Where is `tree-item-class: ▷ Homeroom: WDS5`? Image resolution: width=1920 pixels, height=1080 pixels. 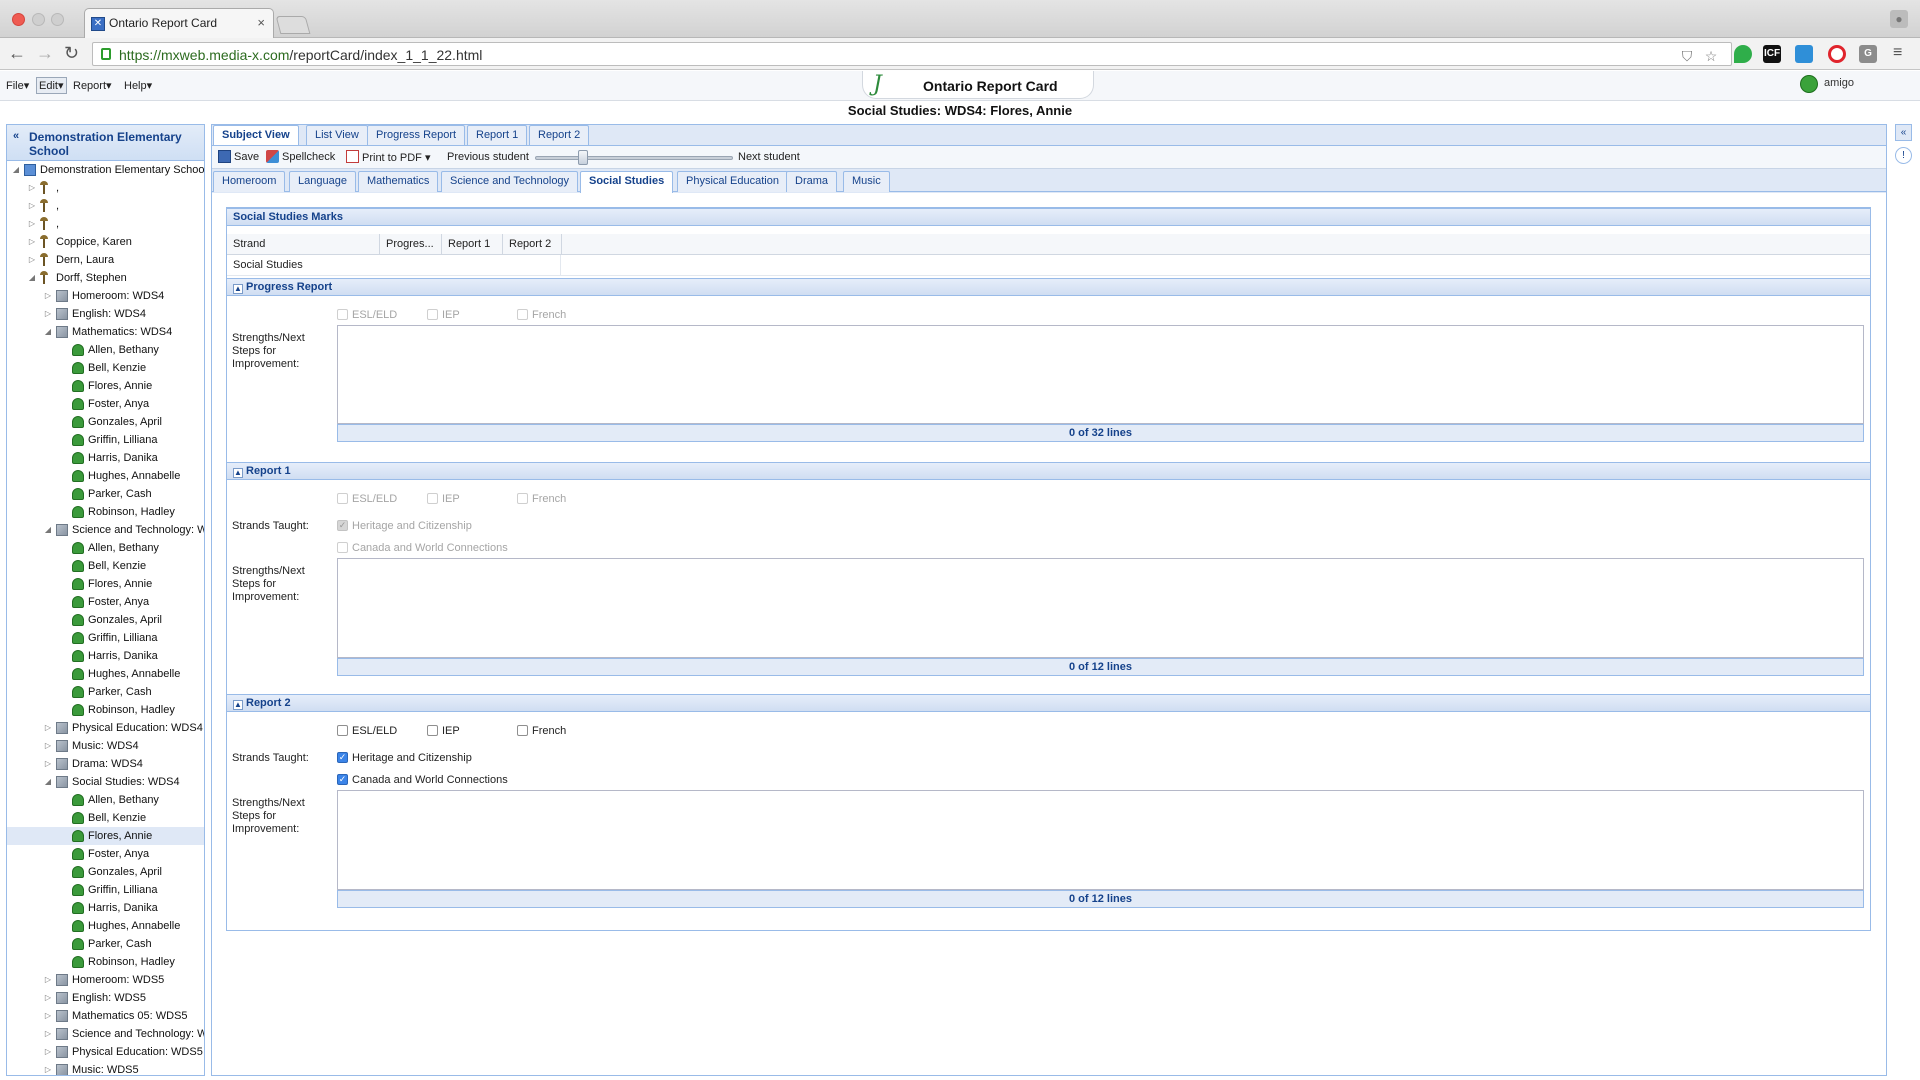 tree-item-class: ▷ Homeroom: WDS5 is located at coordinates (105, 980).